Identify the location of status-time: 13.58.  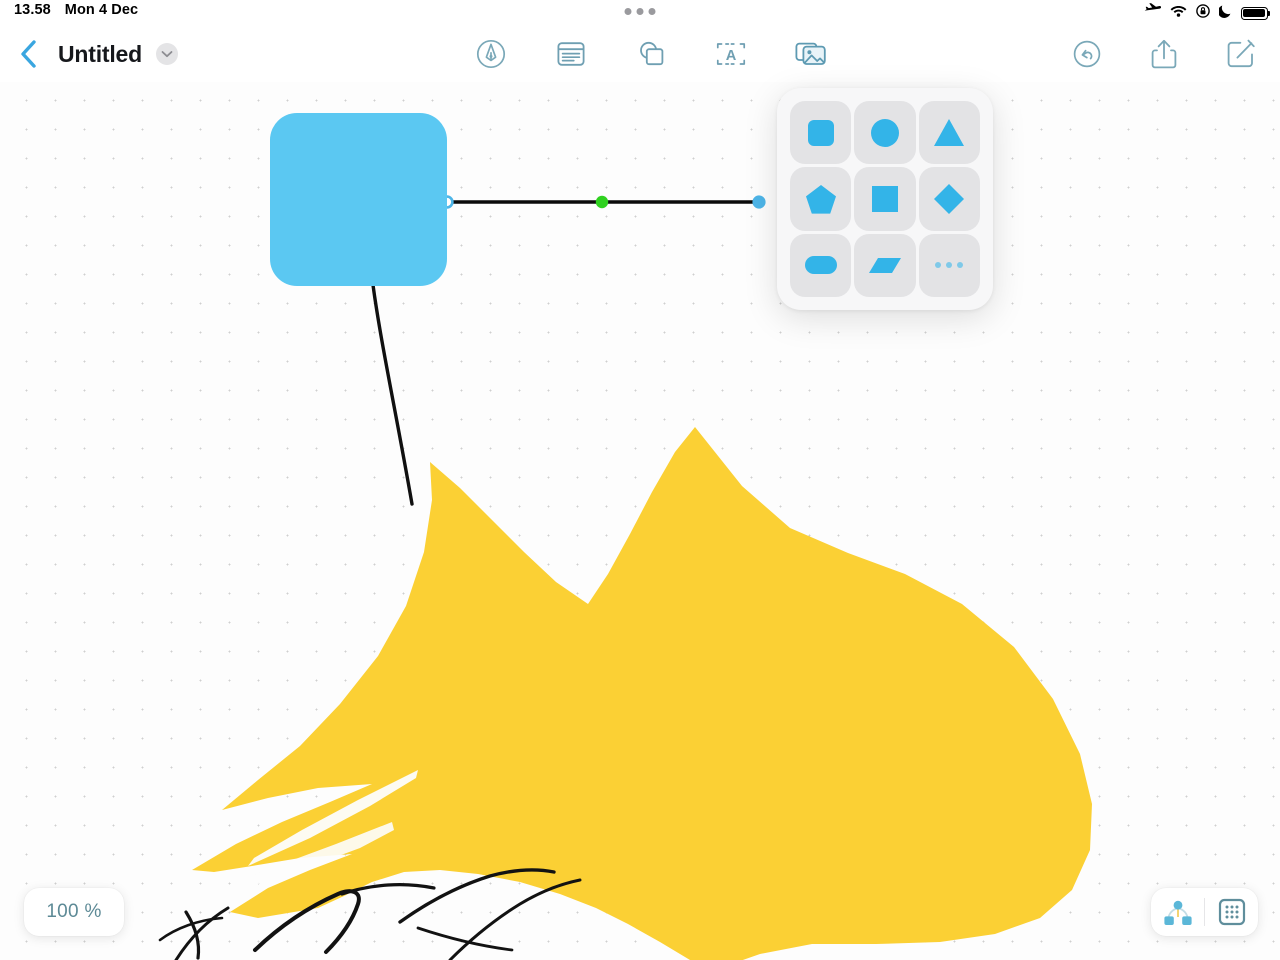
(32, 10).